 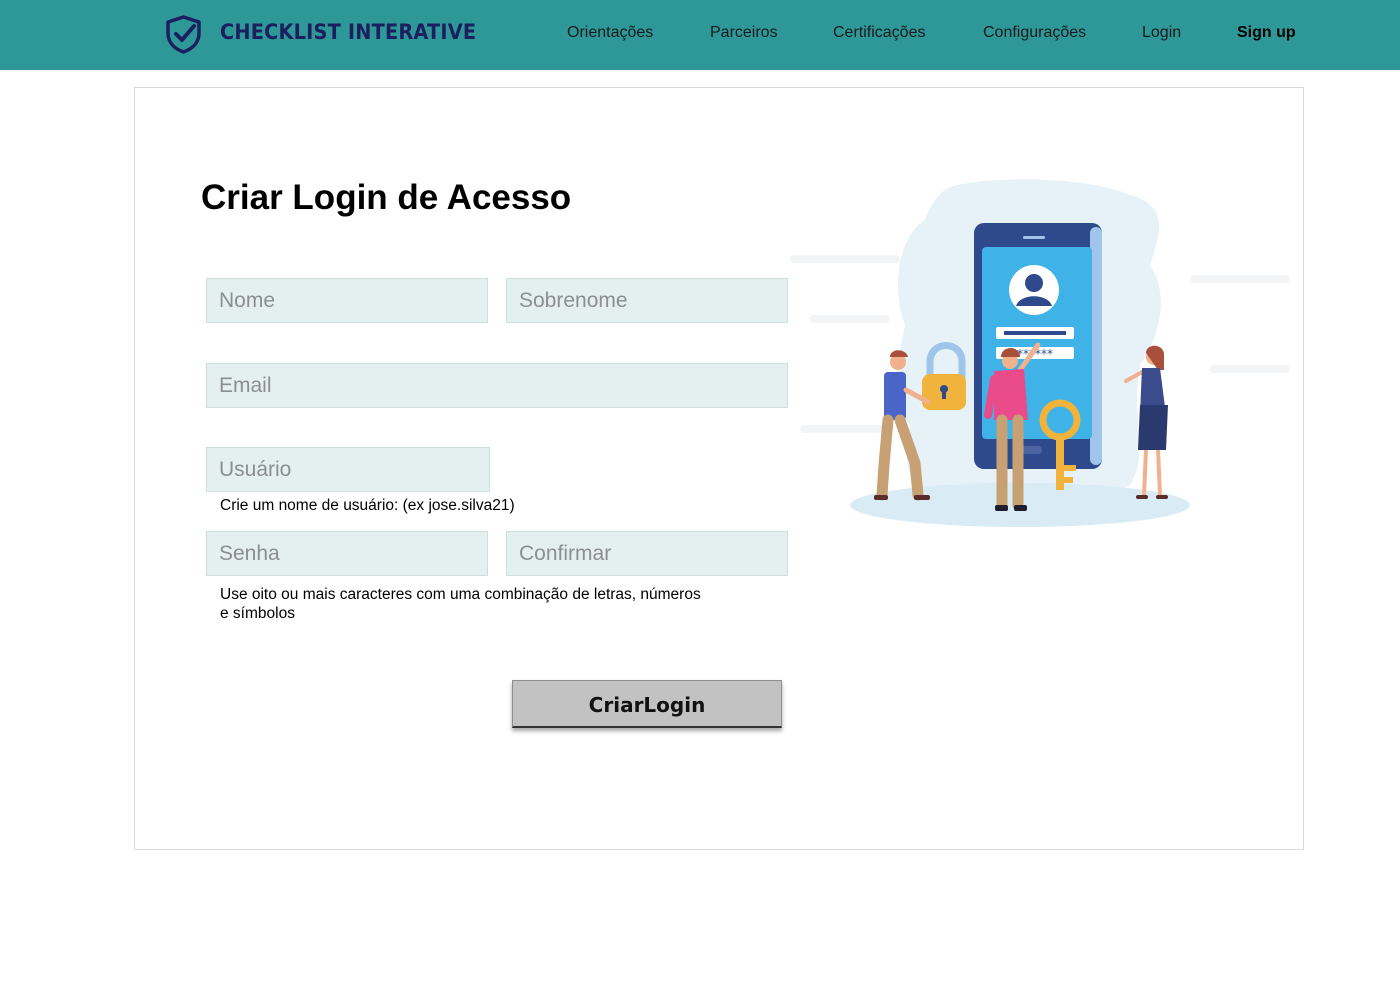 I want to click on senha-hint-line-2: e símbolos, so click(x=257, y=613).